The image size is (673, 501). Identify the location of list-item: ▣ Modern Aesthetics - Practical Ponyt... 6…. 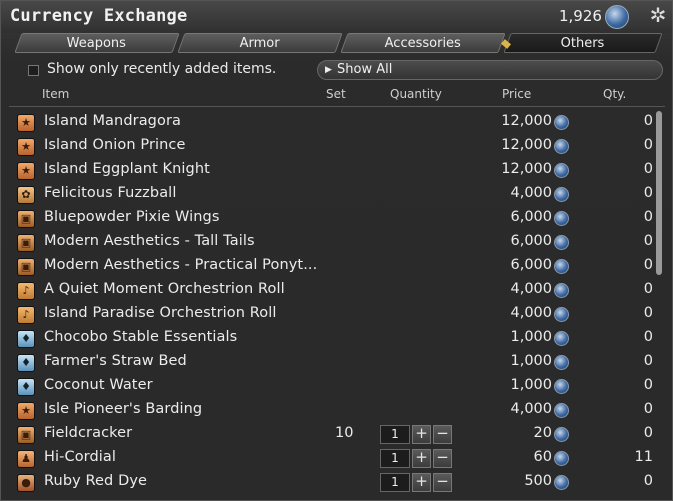
(328, 267).